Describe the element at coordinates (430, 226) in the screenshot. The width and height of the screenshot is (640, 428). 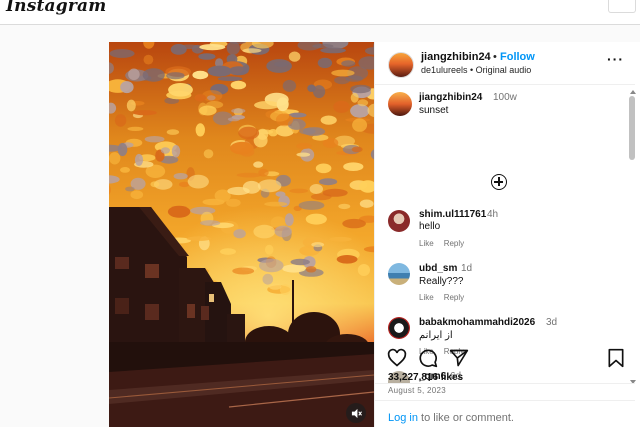
I see `comment-text: hello` at that location.